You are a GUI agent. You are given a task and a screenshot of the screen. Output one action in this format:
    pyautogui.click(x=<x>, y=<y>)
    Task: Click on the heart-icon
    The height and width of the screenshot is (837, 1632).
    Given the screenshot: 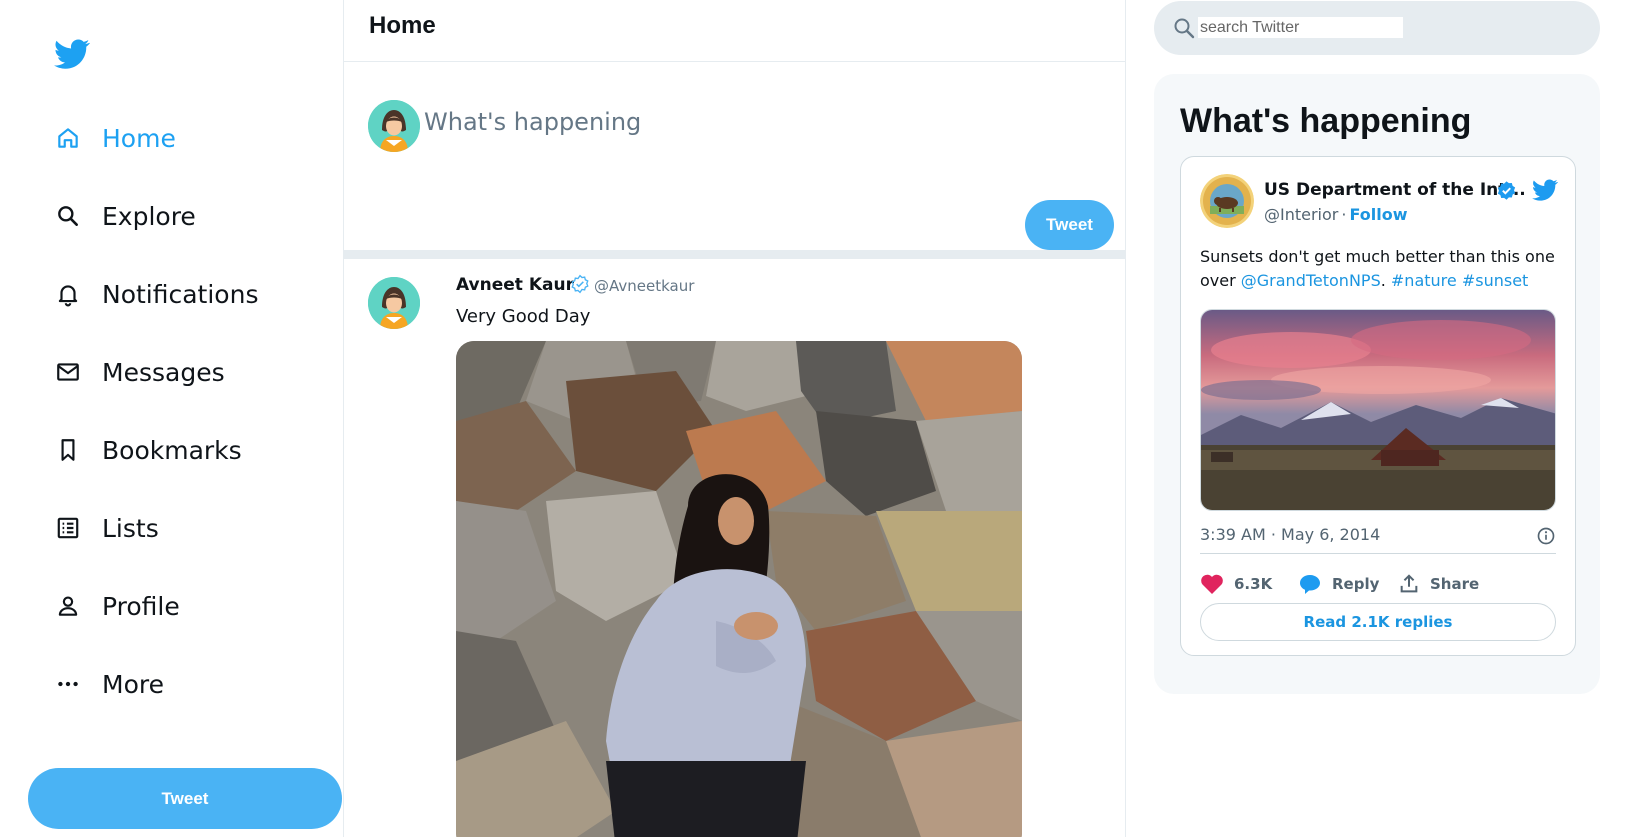 What is the action you would take?
    pyautogui.click(x=1212, y=584)
    